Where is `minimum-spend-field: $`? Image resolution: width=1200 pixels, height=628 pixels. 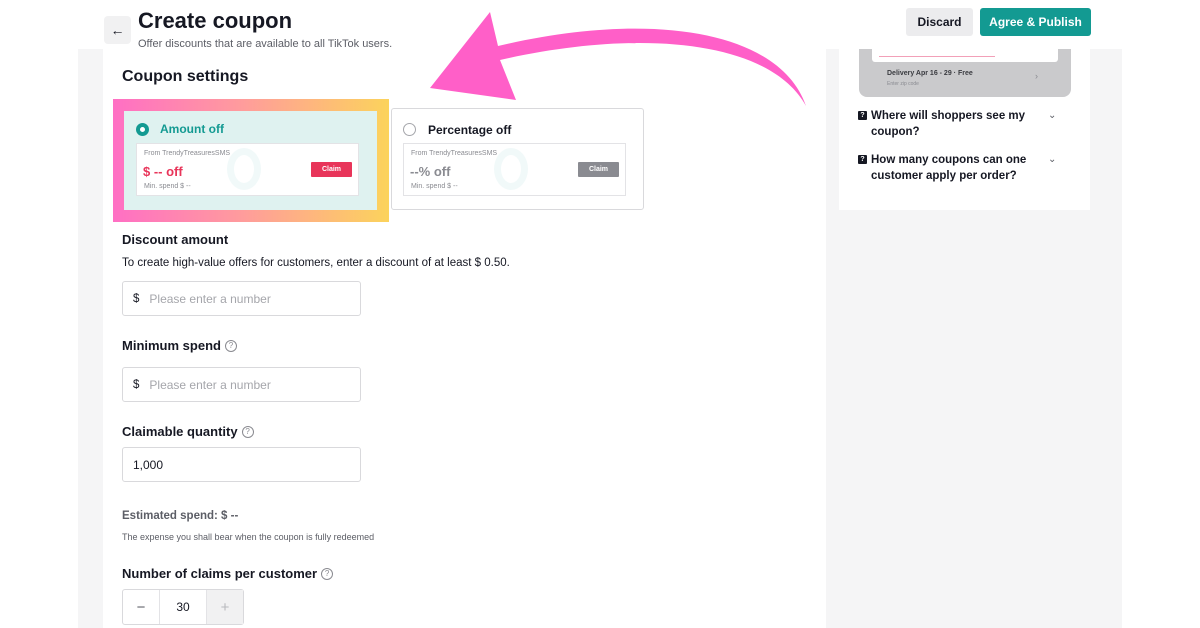 minimum-spend-field: $ is located at coordinates (241, 384).